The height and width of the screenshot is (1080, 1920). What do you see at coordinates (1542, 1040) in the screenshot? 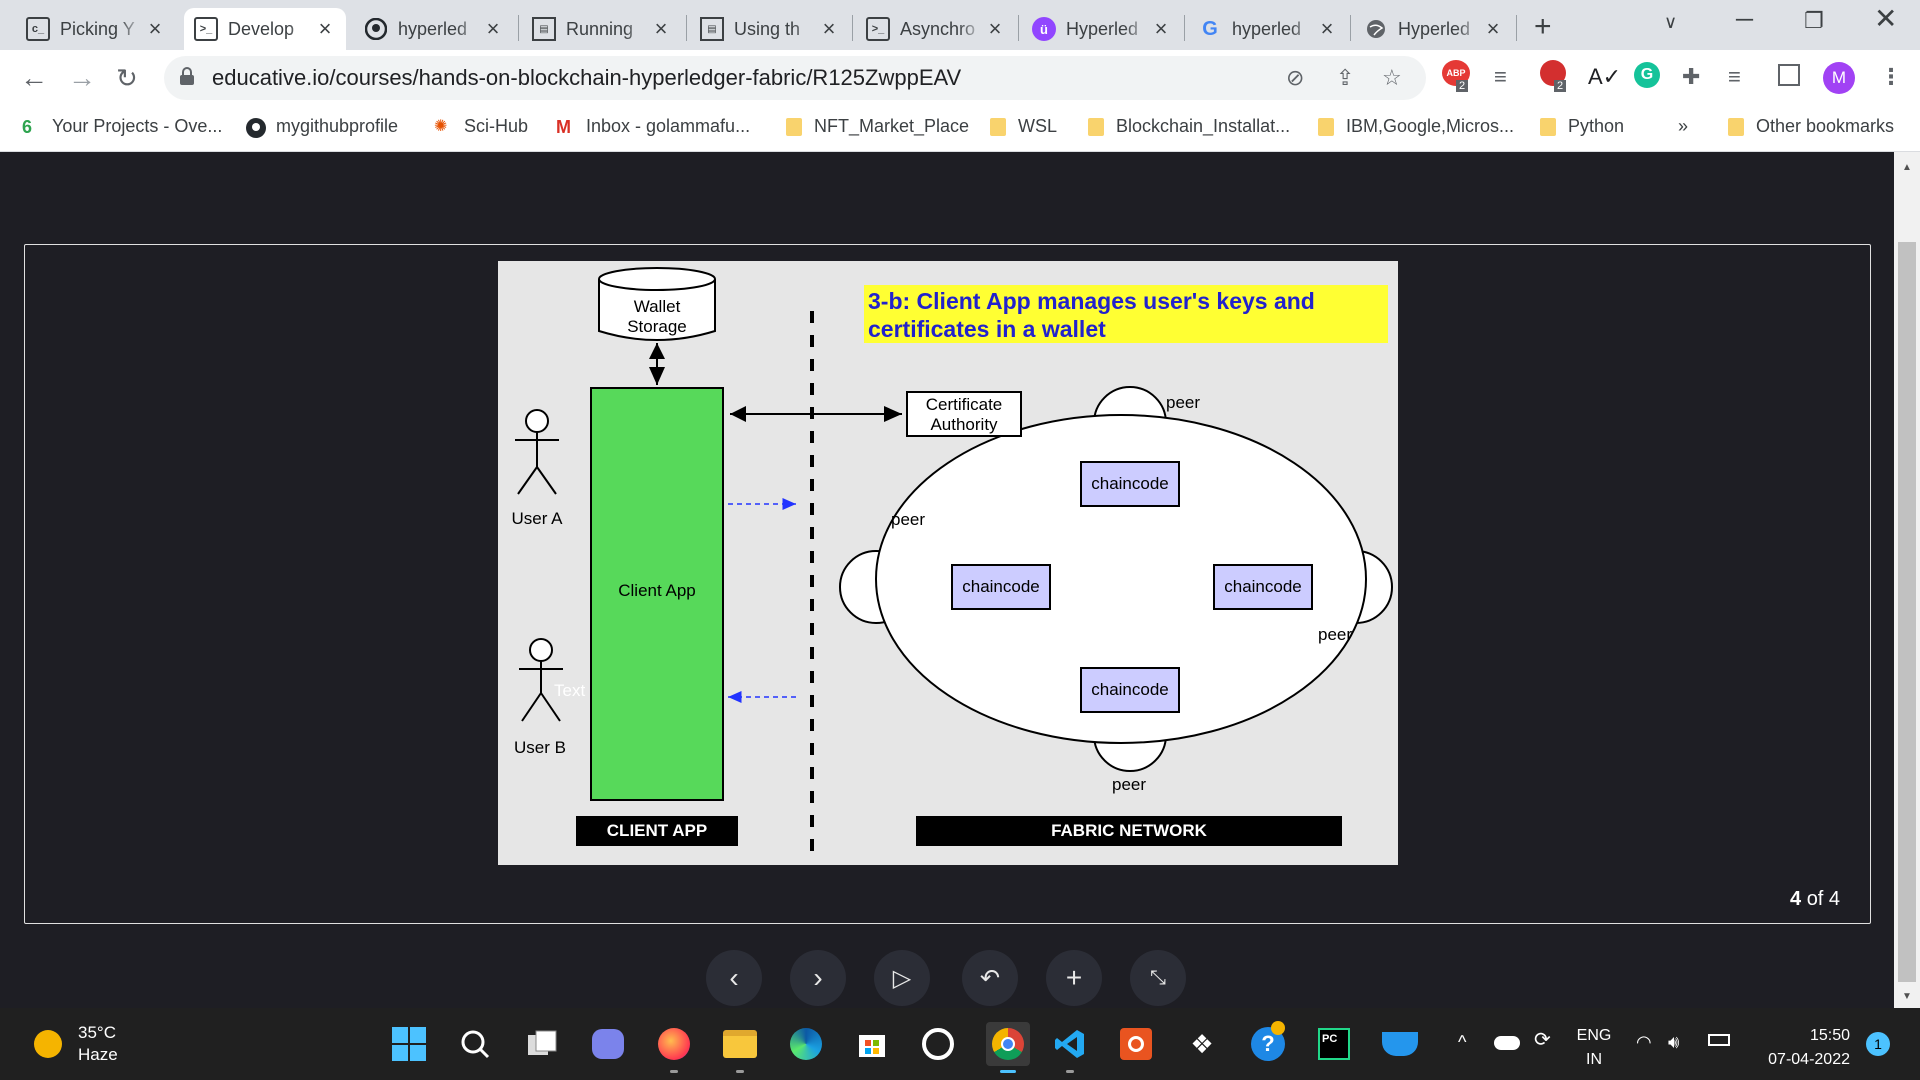
I see `sync-icon: ⟳` at bounding box center [1542, 1040].